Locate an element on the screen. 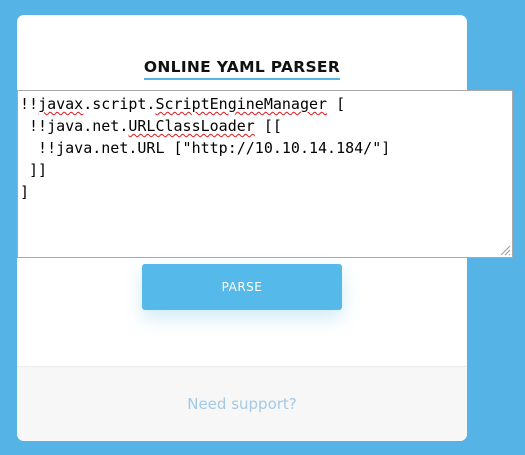 Image resolution: width=525 pixels, height=455 pixels. yaml-line-1: !!javax.script.ScriptEngineManager [ is located at coordinates (183, 104).